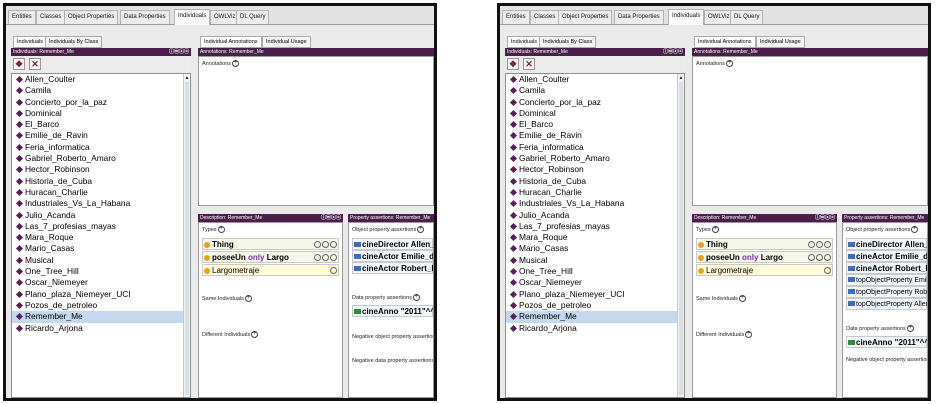 The image size is (936, 404). Describe the element at coordinates (595, 181) in the screenshot. I see `individual-item: Historia_de_Cuba` at that location.